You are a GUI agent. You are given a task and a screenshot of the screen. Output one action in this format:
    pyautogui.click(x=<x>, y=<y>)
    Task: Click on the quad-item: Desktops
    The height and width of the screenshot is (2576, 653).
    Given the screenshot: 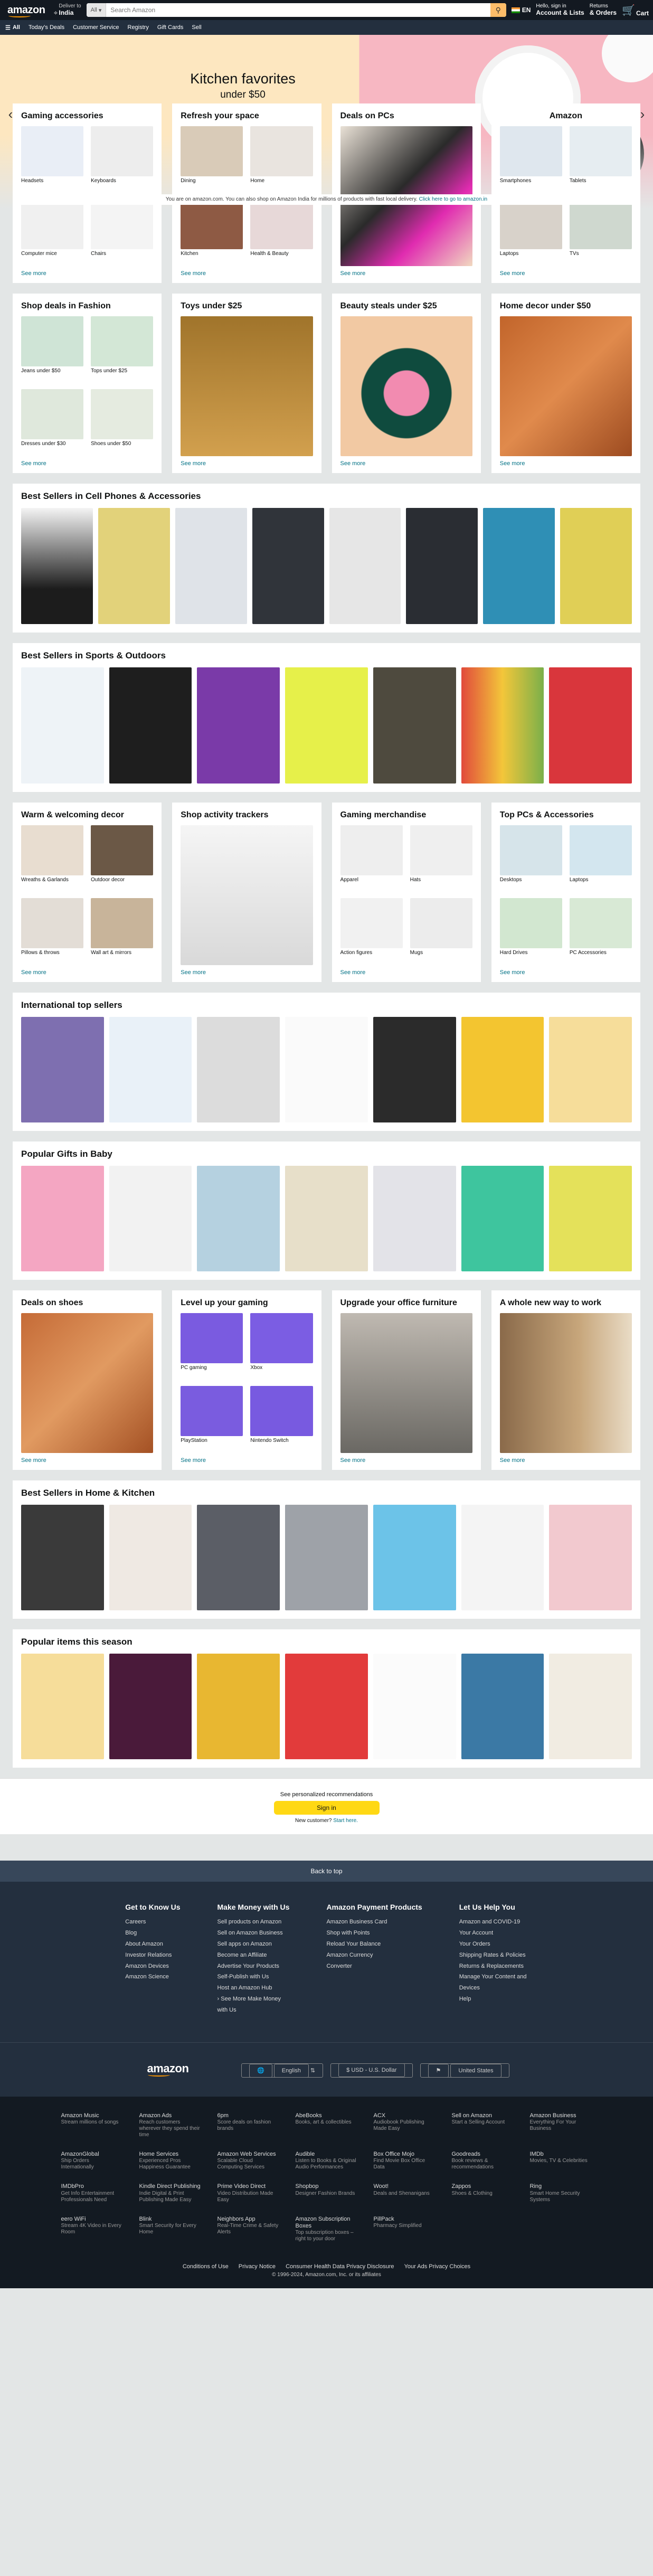 What is the action you would take?
    pyautogui.click(x=530, y=858)
    